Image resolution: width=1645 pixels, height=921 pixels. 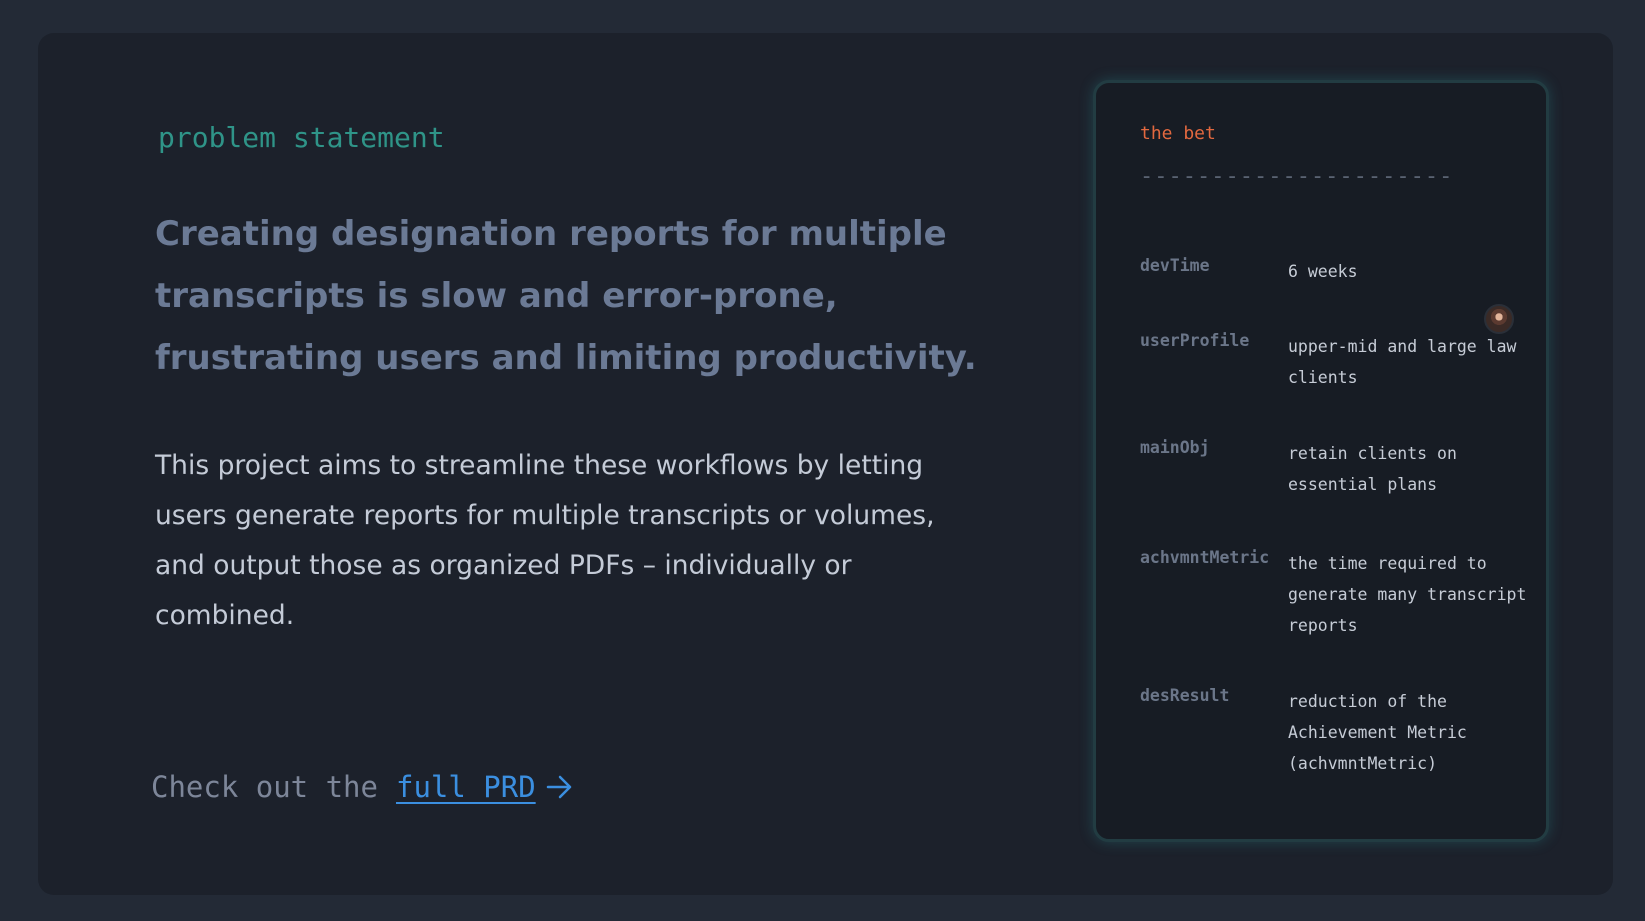 What do you see at coordinates (1185, 695) in the screenshot?
I see `bet-key: desResult` at bounding box center [1185, 695].